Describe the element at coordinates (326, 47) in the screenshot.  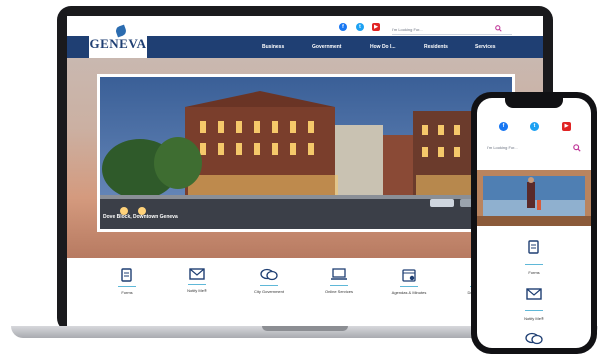
I see `nav-government: Government` at that location.